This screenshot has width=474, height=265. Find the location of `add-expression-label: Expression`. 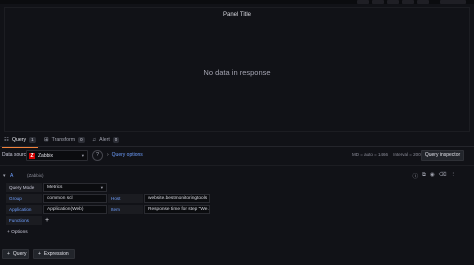

add-expression-label: Expression is located at coordinates (56, 254).